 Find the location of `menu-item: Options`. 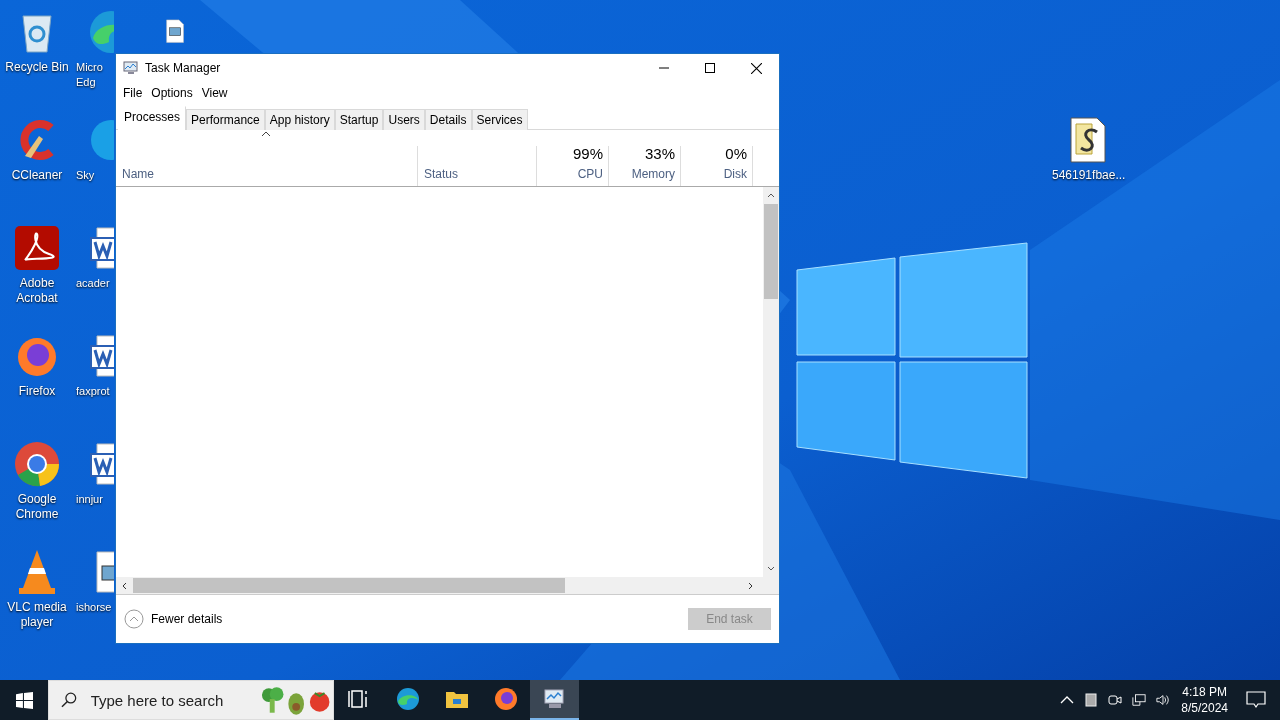

menu-item: Options is located at coordinates (174, 93).